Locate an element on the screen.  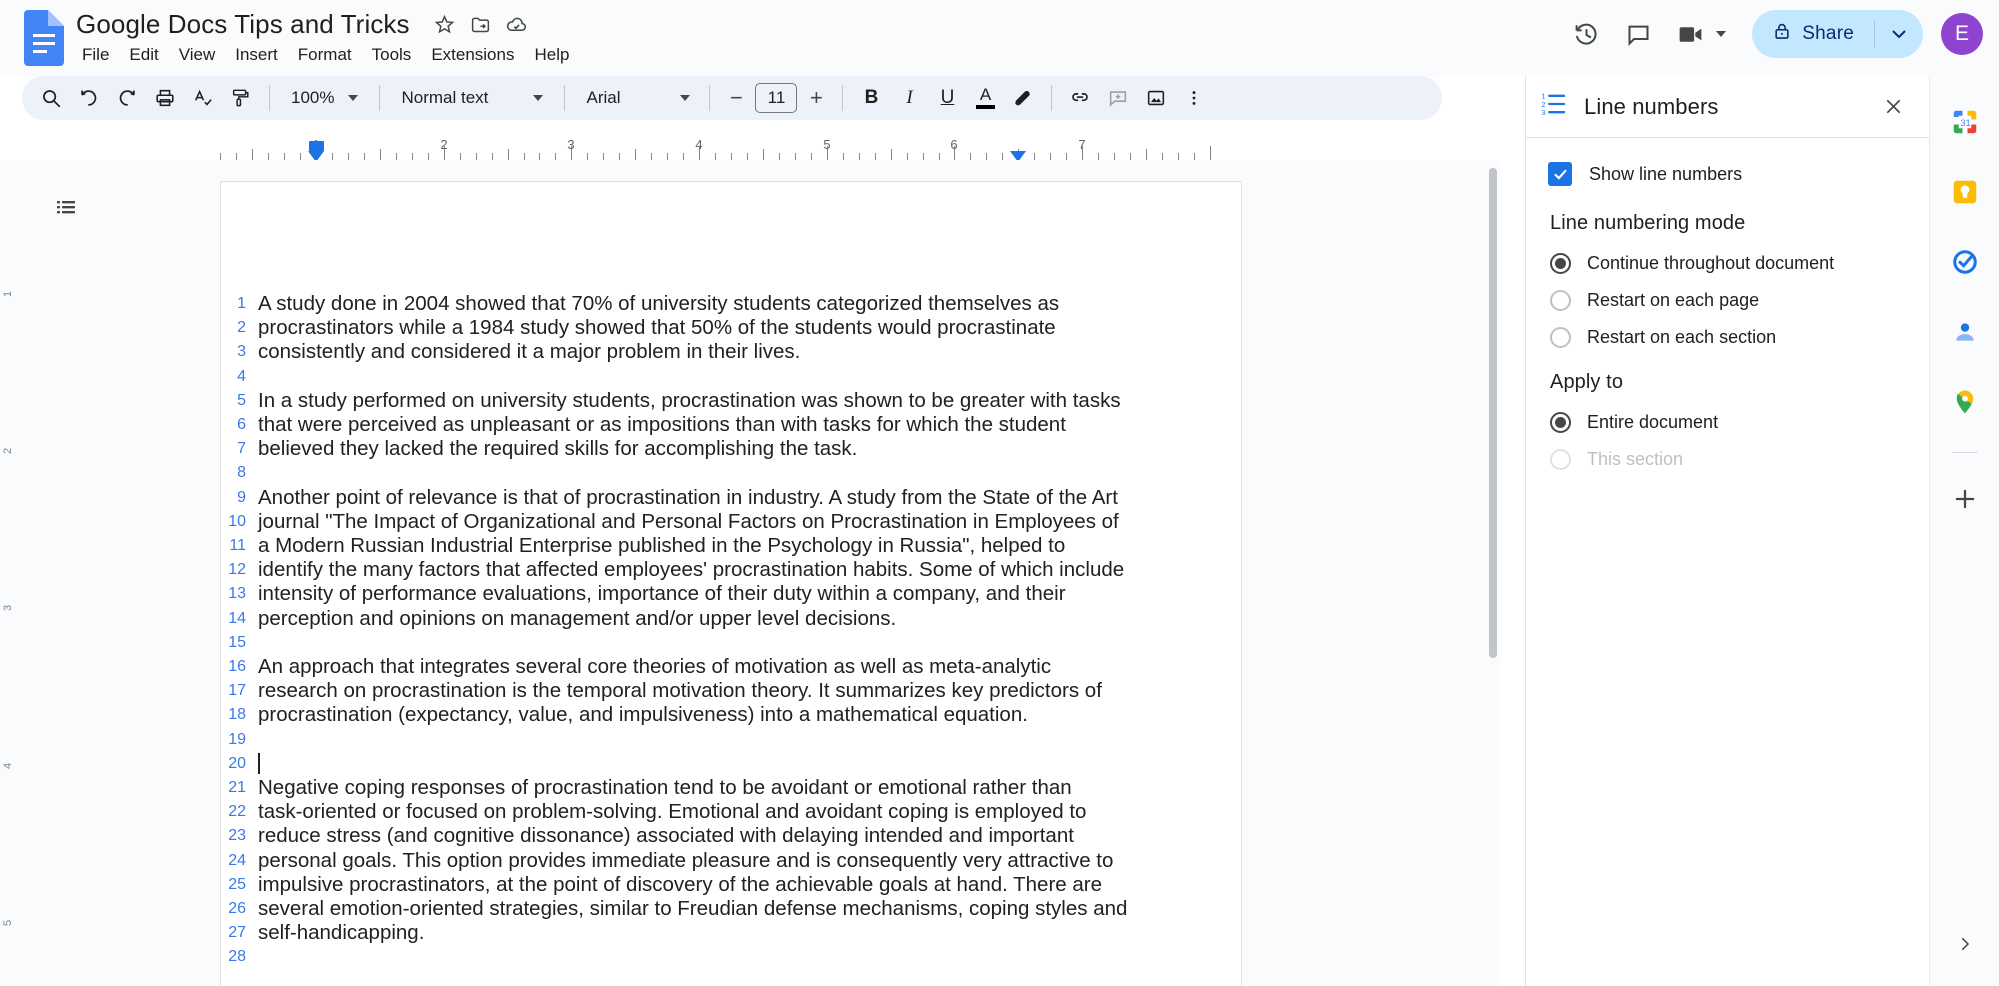
more-options-button is located at coordinates (1194, 98).